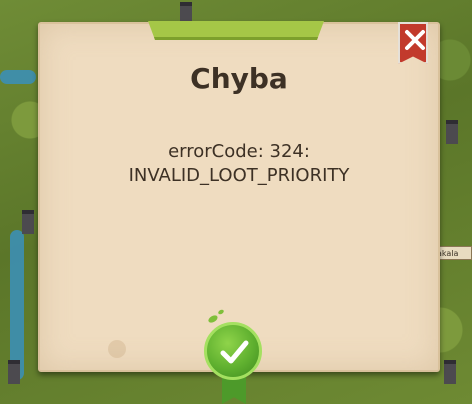 The height and width of the screenshot is (404, 472). What do you see at coordinates (117, 349) in the screenshot?
I see `paper-stain` at bounding box center [117, 349].